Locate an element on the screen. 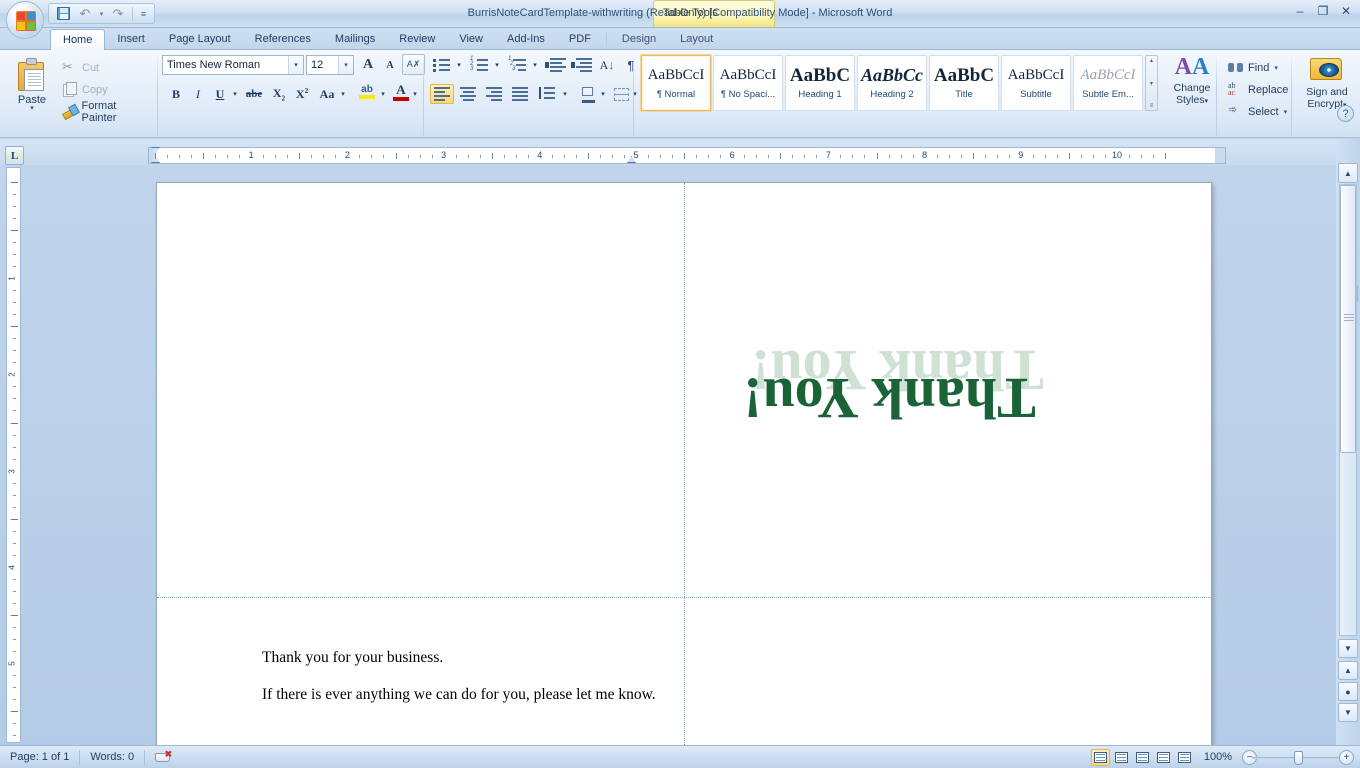 The image size is (1360, 768). style-title: AaBbC Title is located at coordinates (964, 83).